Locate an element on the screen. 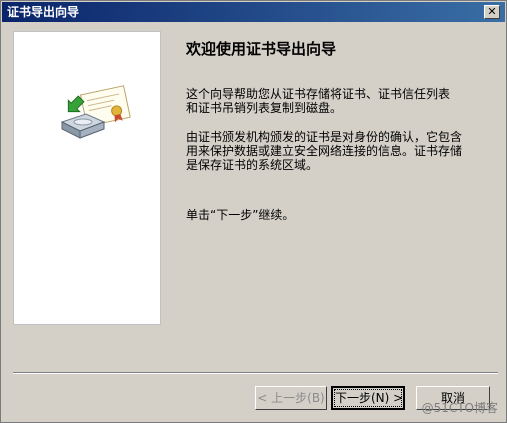 The height and width of the screenshot is (423, 507). close-icon: ✕ is located at coordinates (492, 11).